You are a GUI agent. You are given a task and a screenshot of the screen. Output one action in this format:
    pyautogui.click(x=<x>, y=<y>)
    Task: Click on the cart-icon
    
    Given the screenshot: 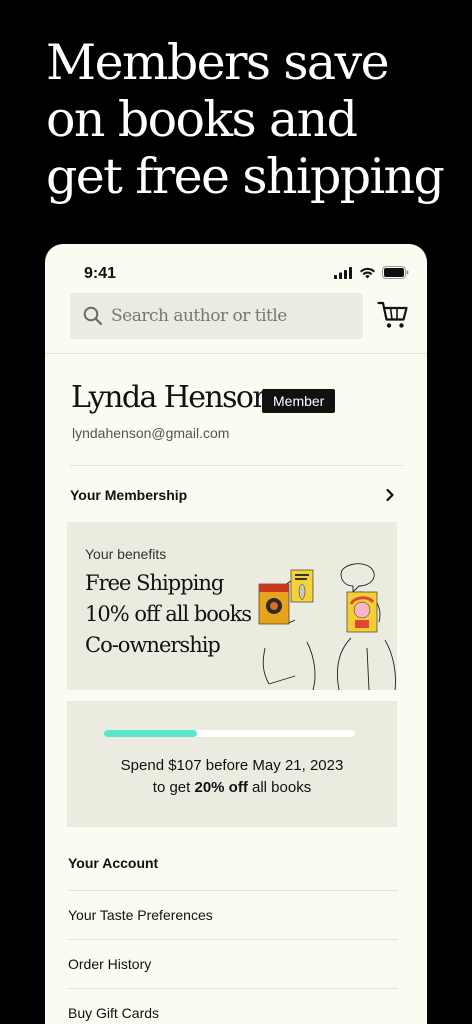 What is the action you would take?
    pyautogui.click(x=393, y=315)
    